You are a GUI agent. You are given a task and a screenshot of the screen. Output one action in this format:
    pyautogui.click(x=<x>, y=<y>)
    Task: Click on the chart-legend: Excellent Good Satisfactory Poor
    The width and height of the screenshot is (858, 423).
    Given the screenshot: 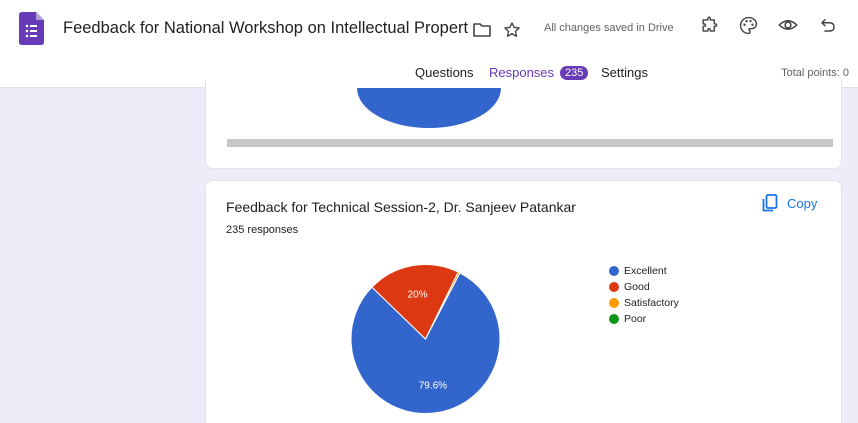 What is the action you would take?
    pyautogui.click(x=644, y=295)
    